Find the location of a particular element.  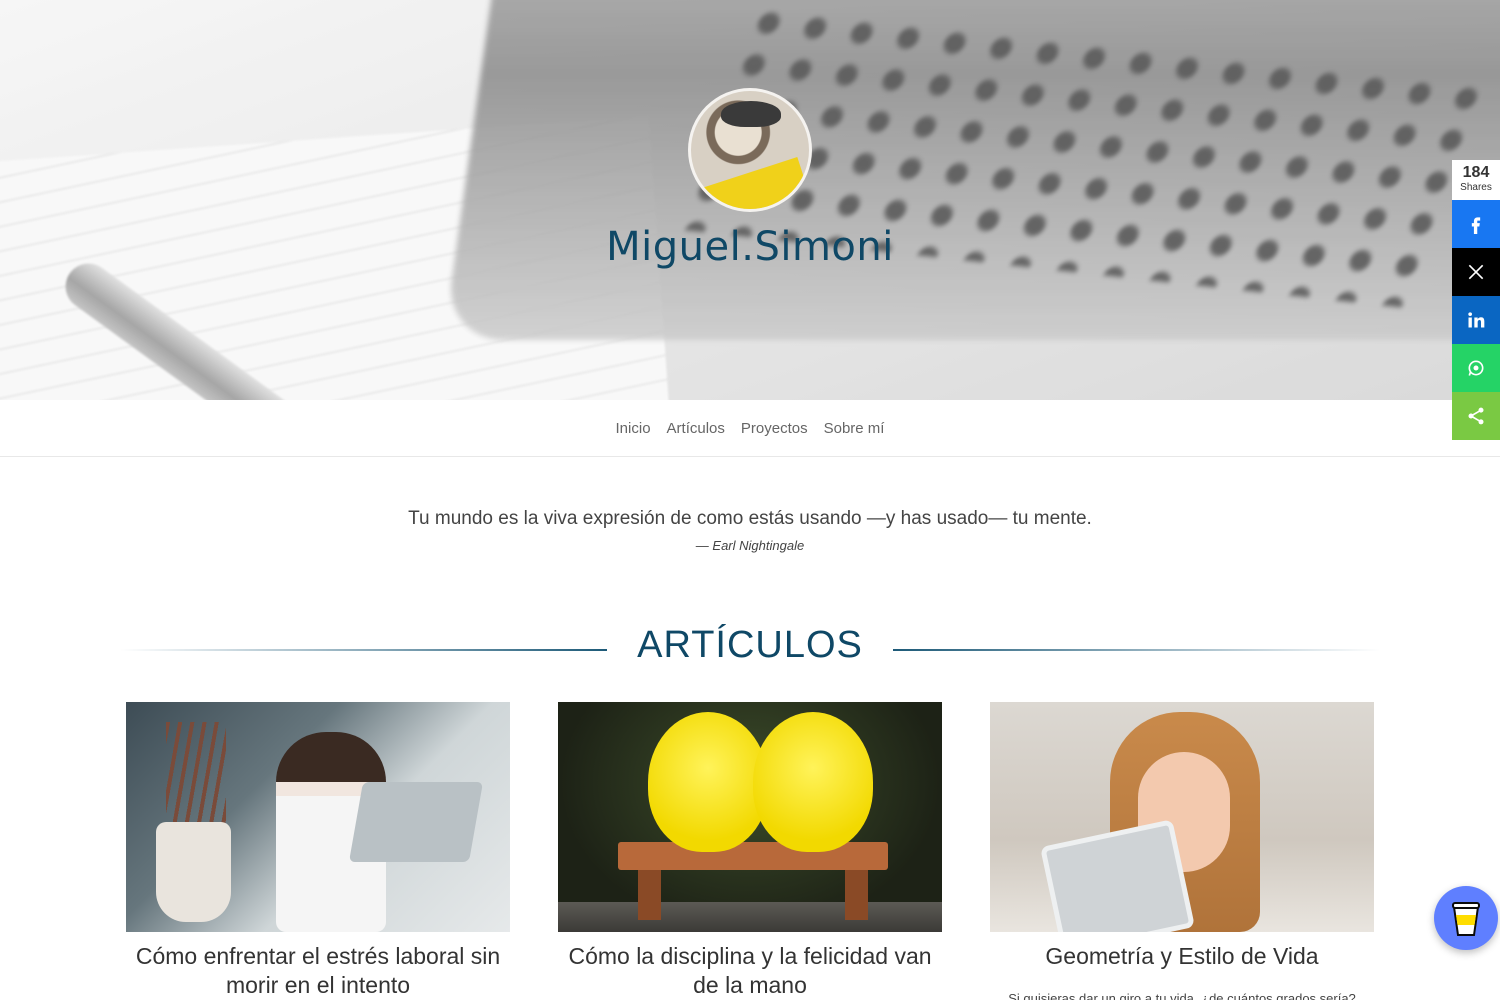

share-whatsapp-button is located at coordinates (1476, 368).